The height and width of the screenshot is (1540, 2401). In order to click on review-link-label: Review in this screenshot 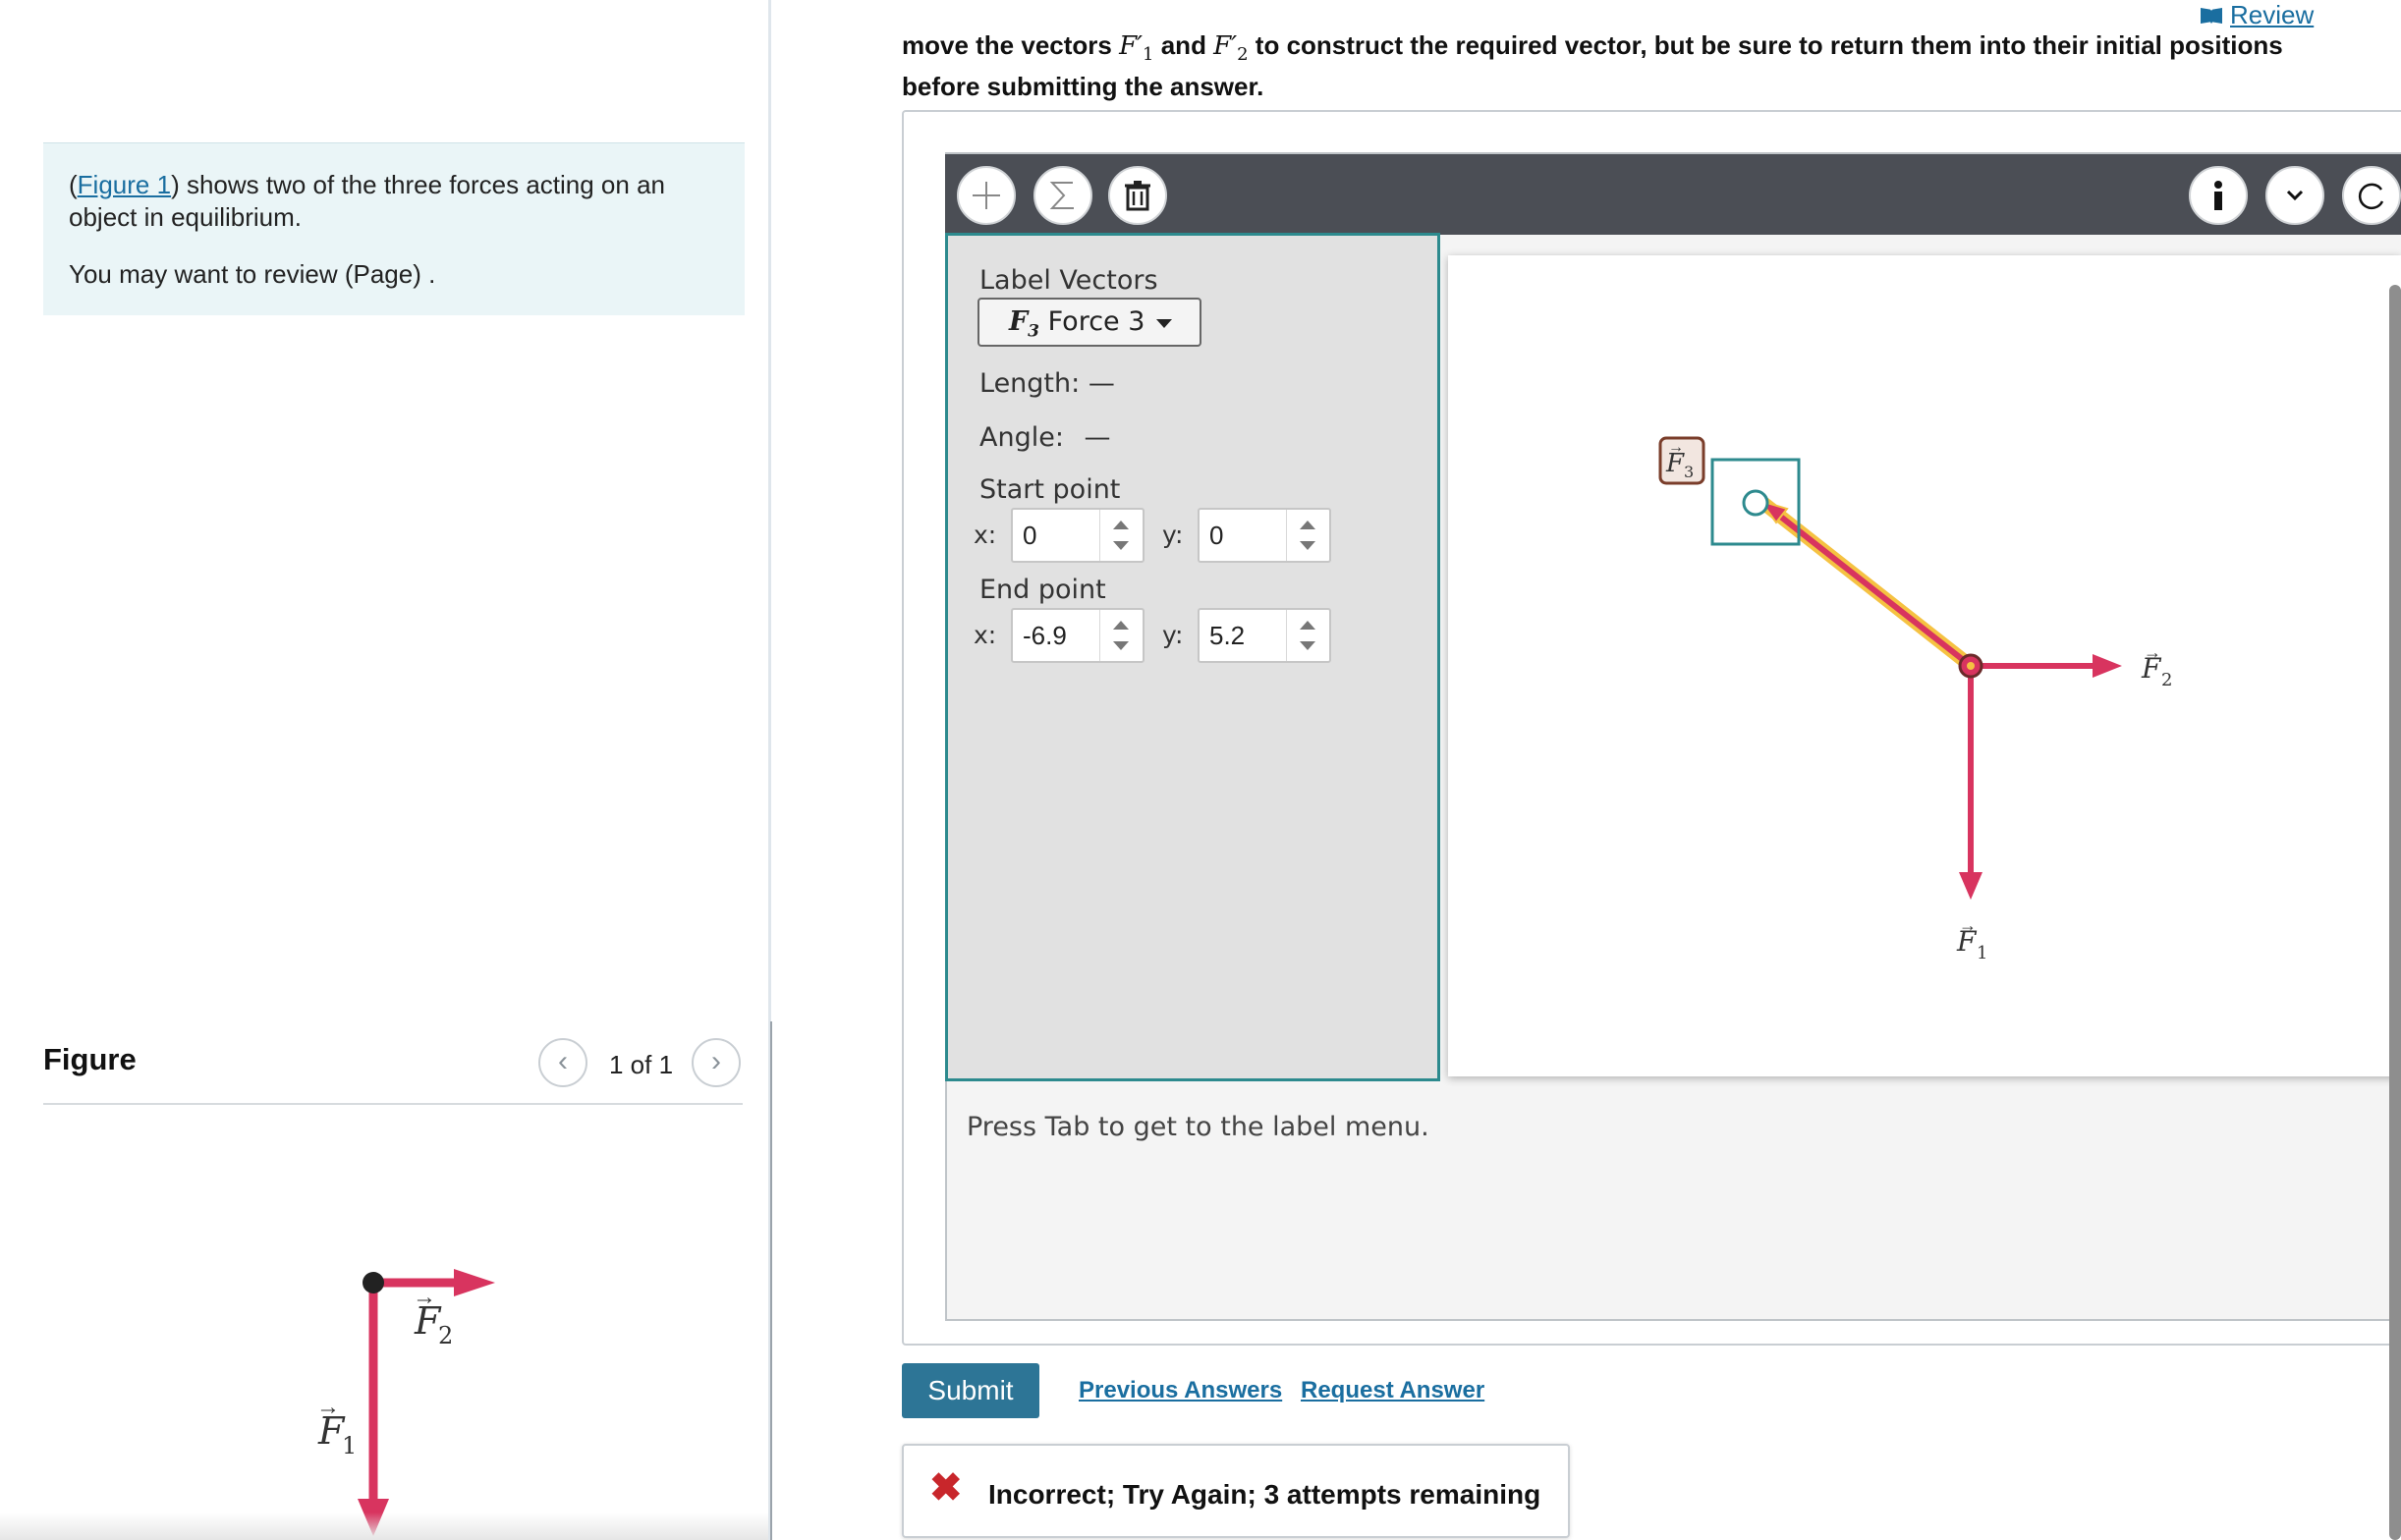, I will do `click(2272, 14)`.